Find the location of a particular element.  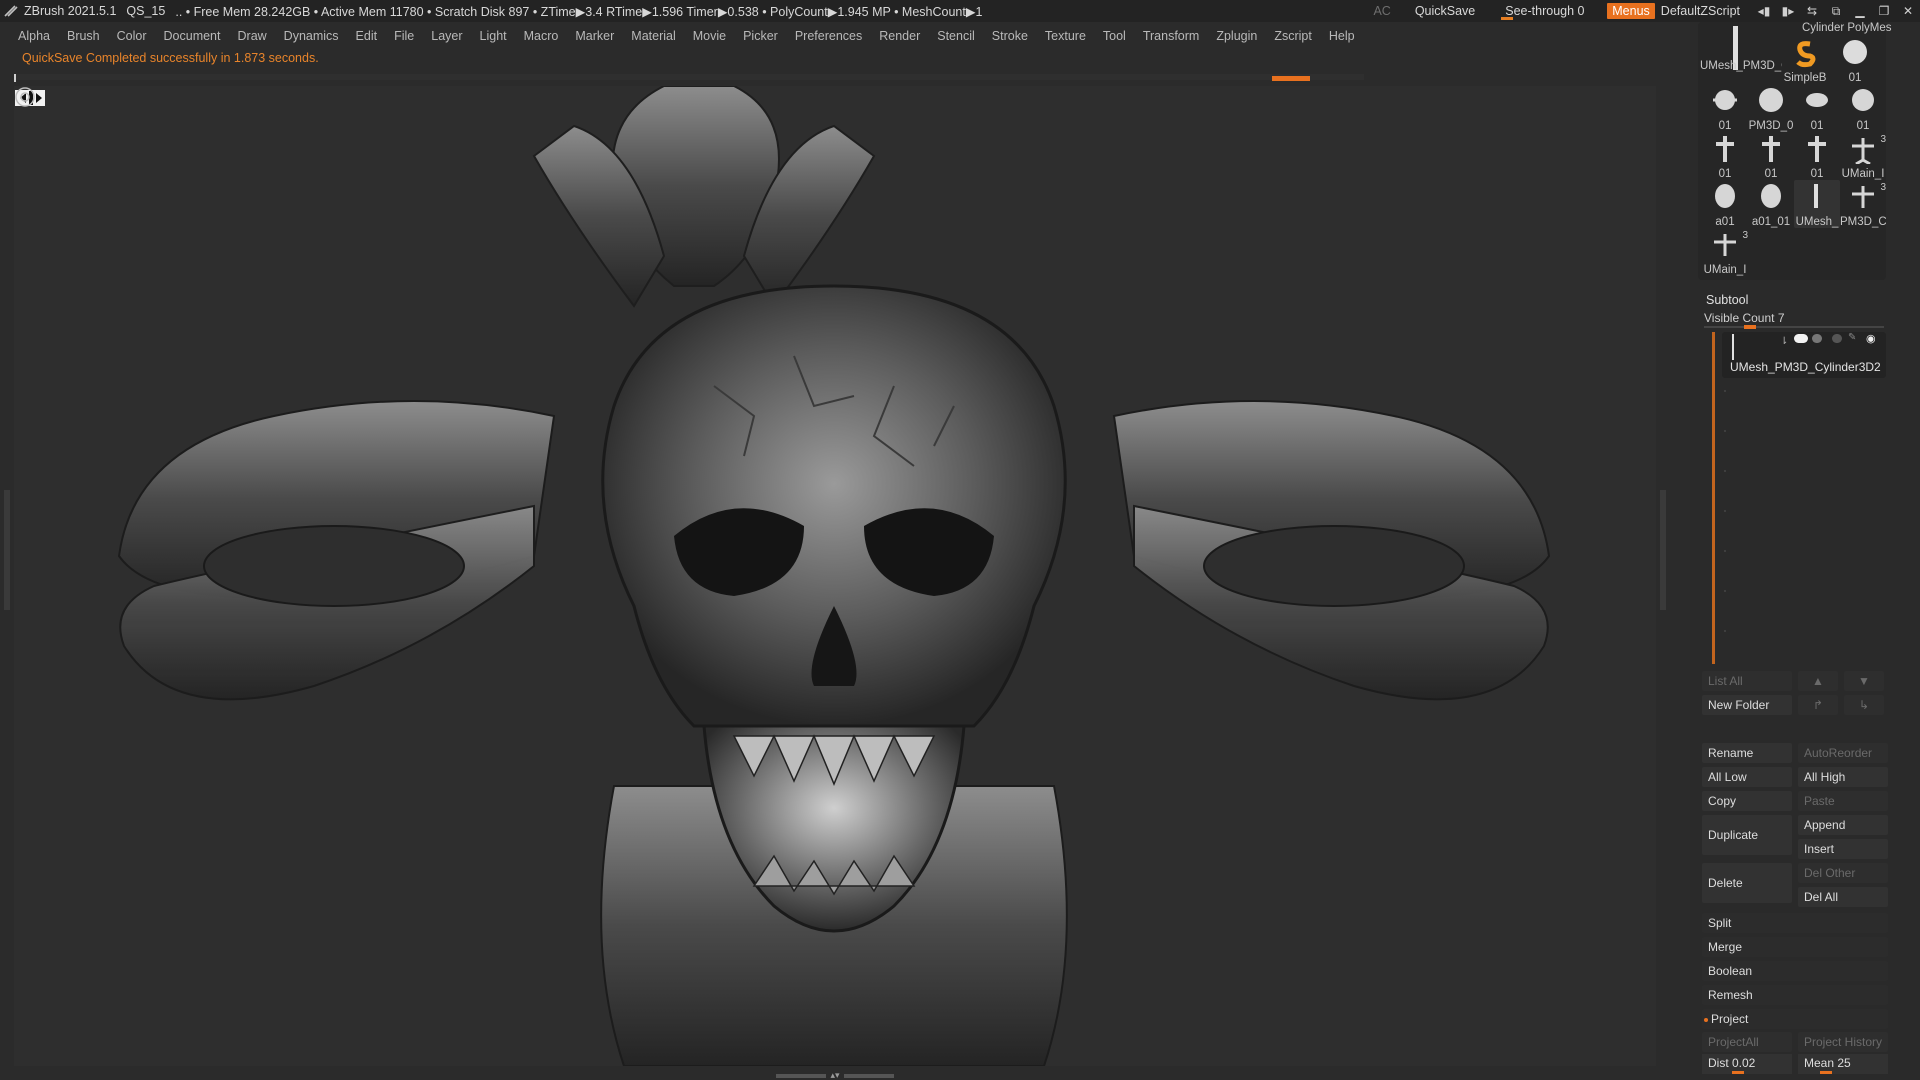

menu-material: Material is located at coordinates (653, 36).